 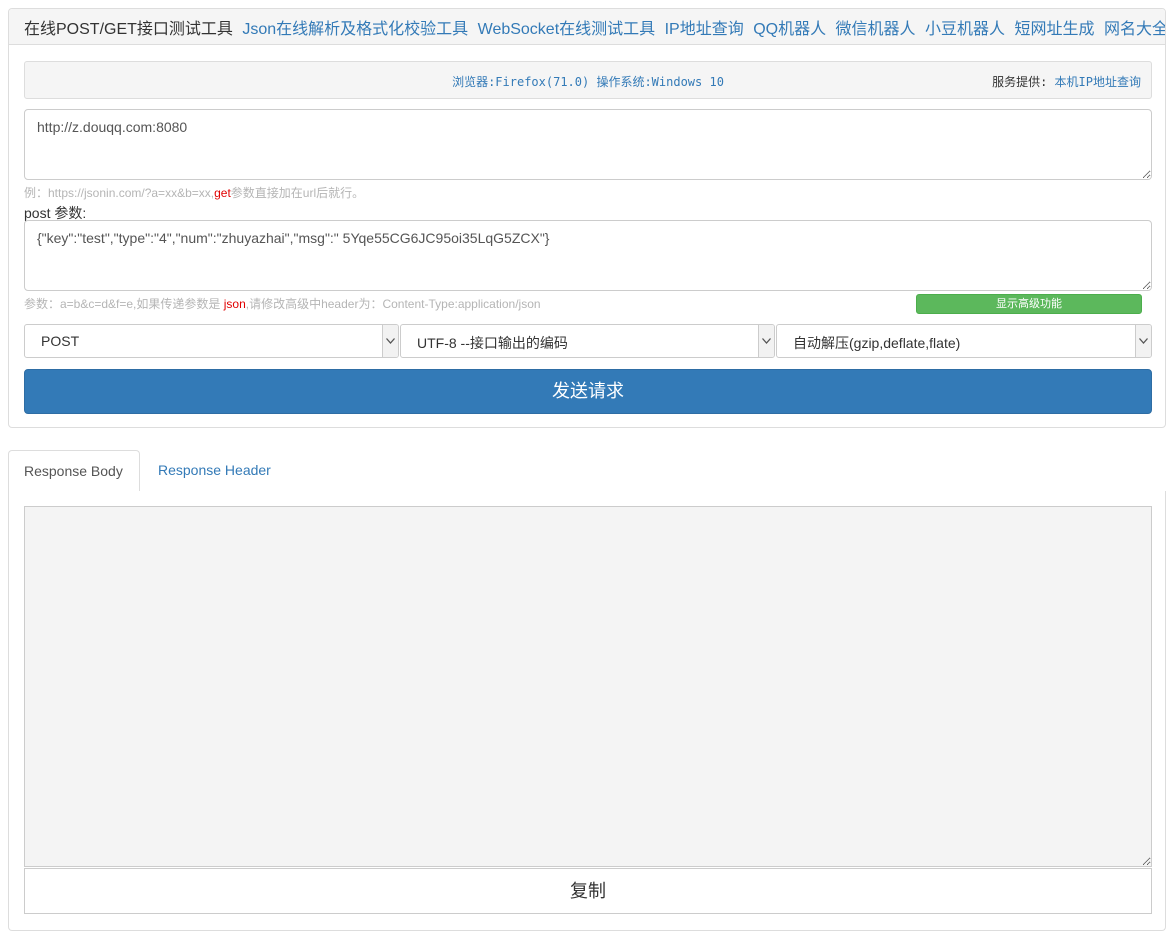 I want to click on client-info: 浏览器:Firefox(71.0) 操作系统:Windows 10, so click(x=588, y=81).